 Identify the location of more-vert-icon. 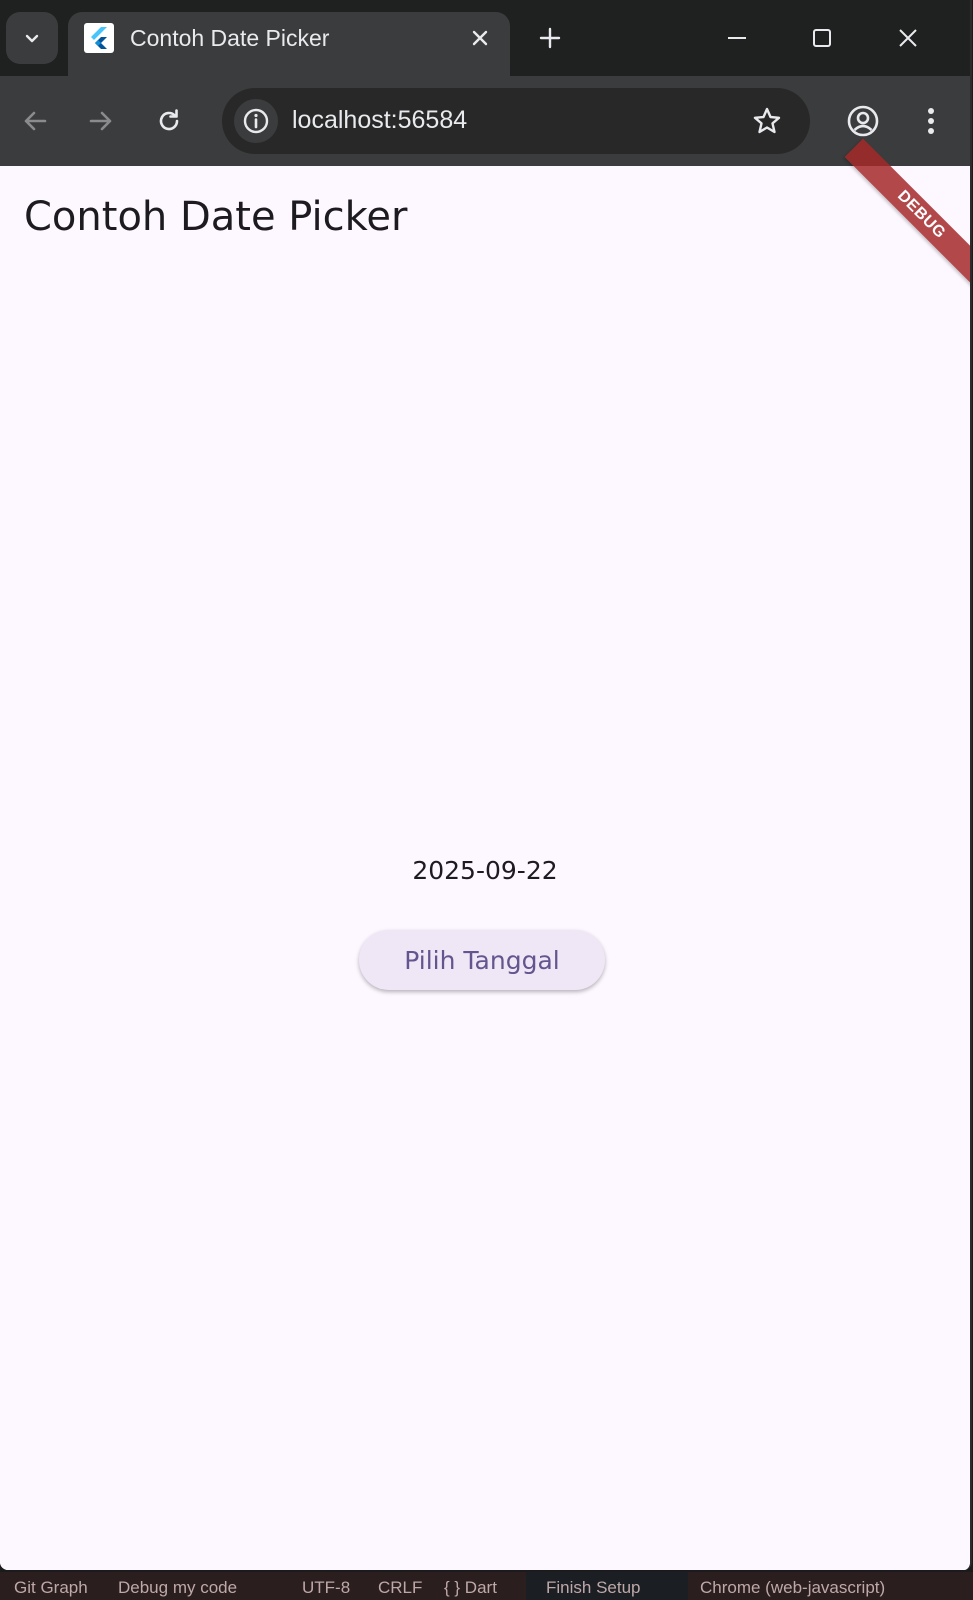
(931, 121).